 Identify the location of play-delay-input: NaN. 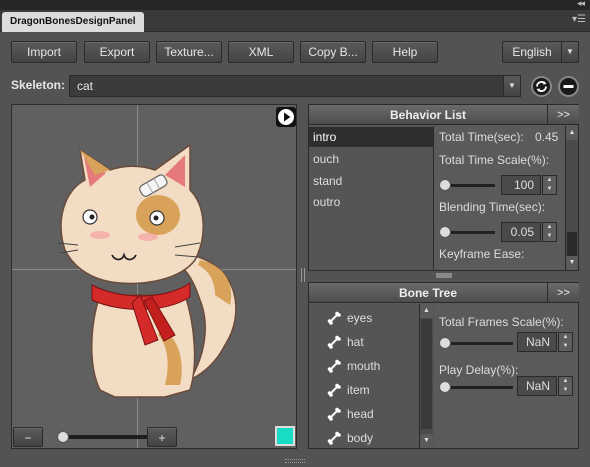
(537, 386).